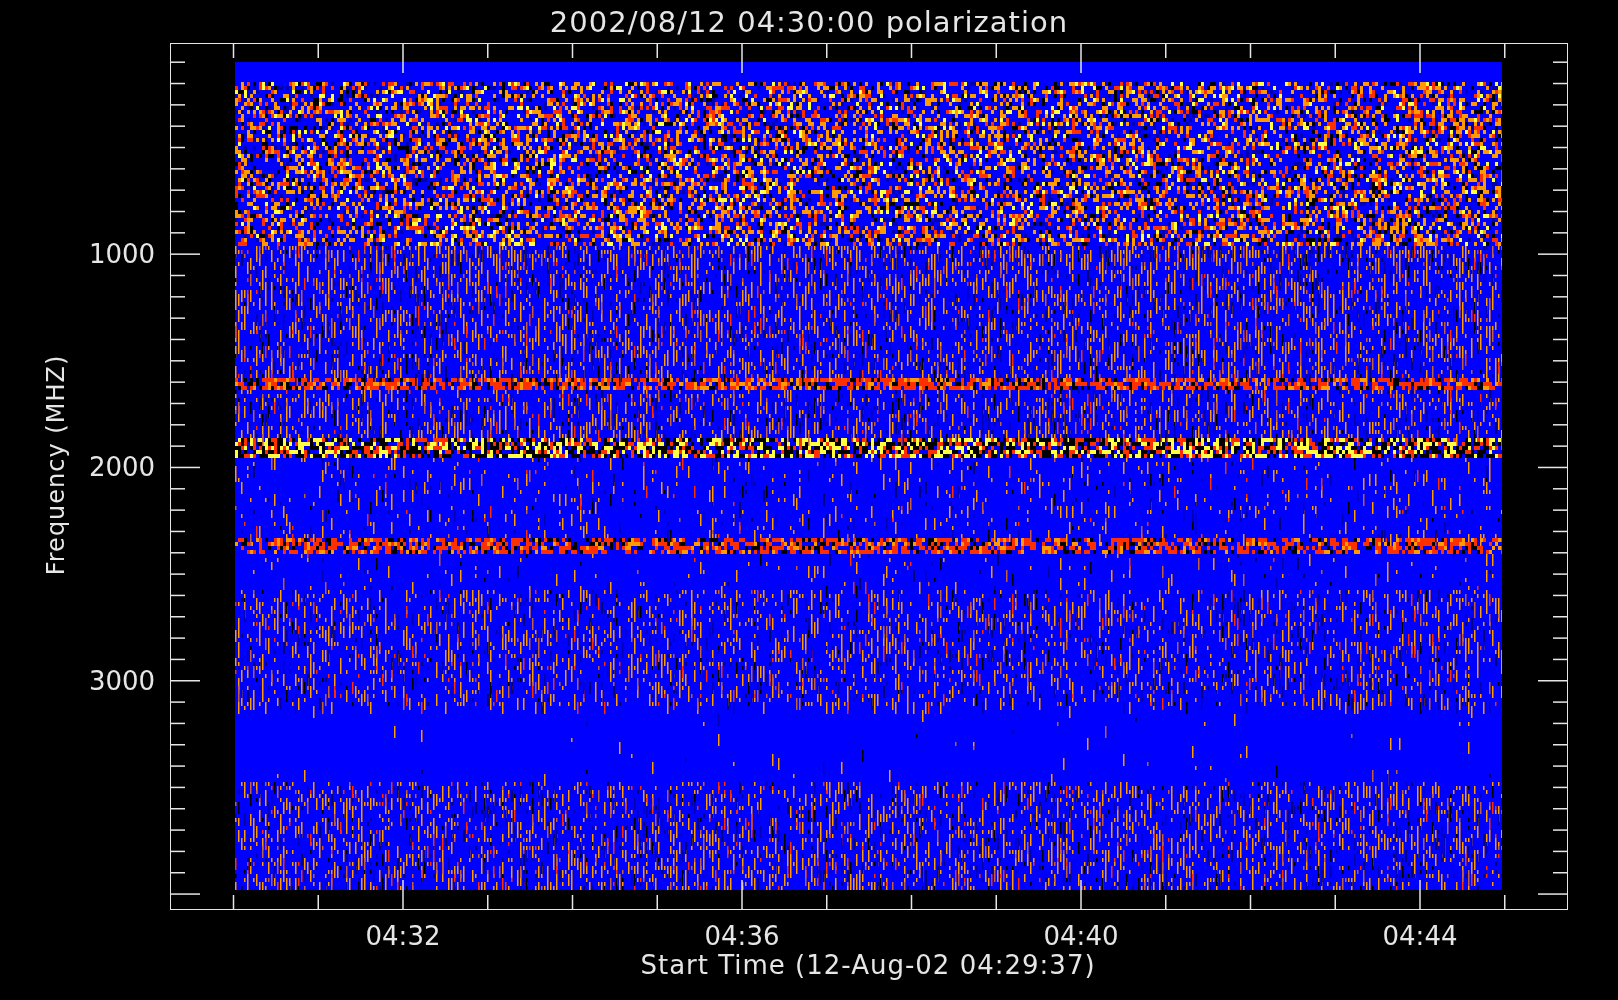  What do you see at coordinates (809, 22) in the screenshot?
I see `plot-title: 2002/08/12 04:30:00 polarization` at bounding box center [809, 22].